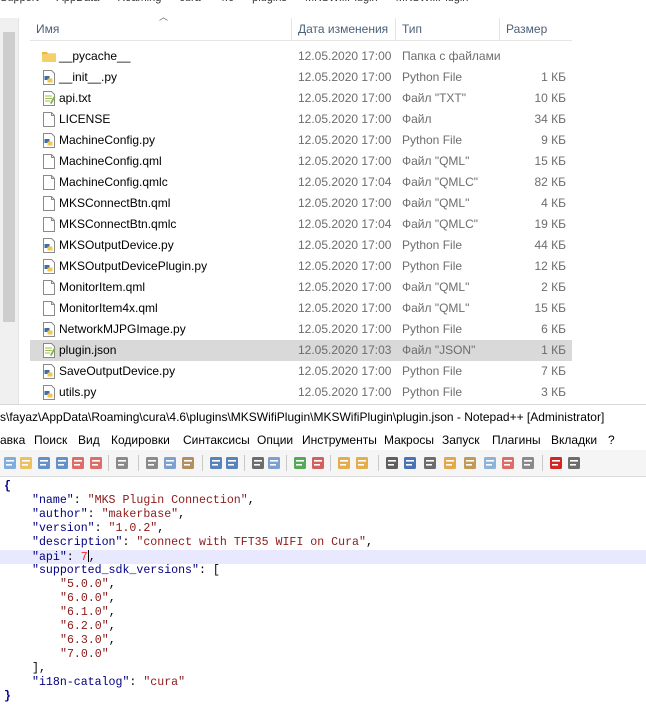 This screenshot has height=716, width=646. I want to click on menu-item: Вид, so click(89, 440).